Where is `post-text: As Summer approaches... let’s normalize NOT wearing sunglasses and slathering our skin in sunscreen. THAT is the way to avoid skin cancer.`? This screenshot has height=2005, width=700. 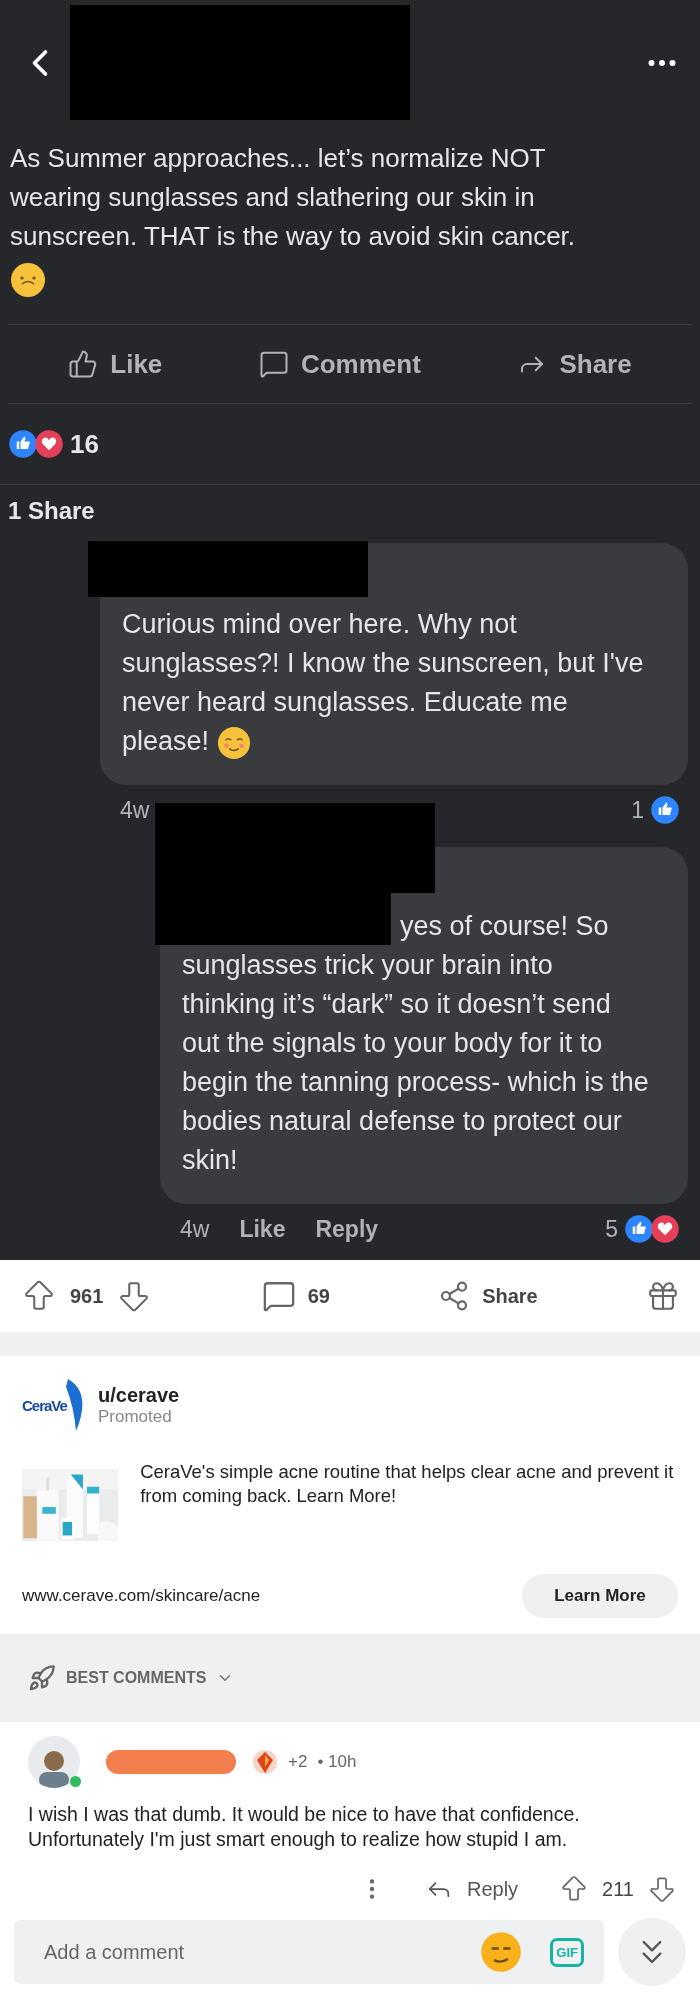 post-text: As Summer approaches... let’s normalize NOT wearing sunglasses and slathering our skin in sunscreen. THAT is the way to avoid skin cancer. is located at coordinates (293, 197).